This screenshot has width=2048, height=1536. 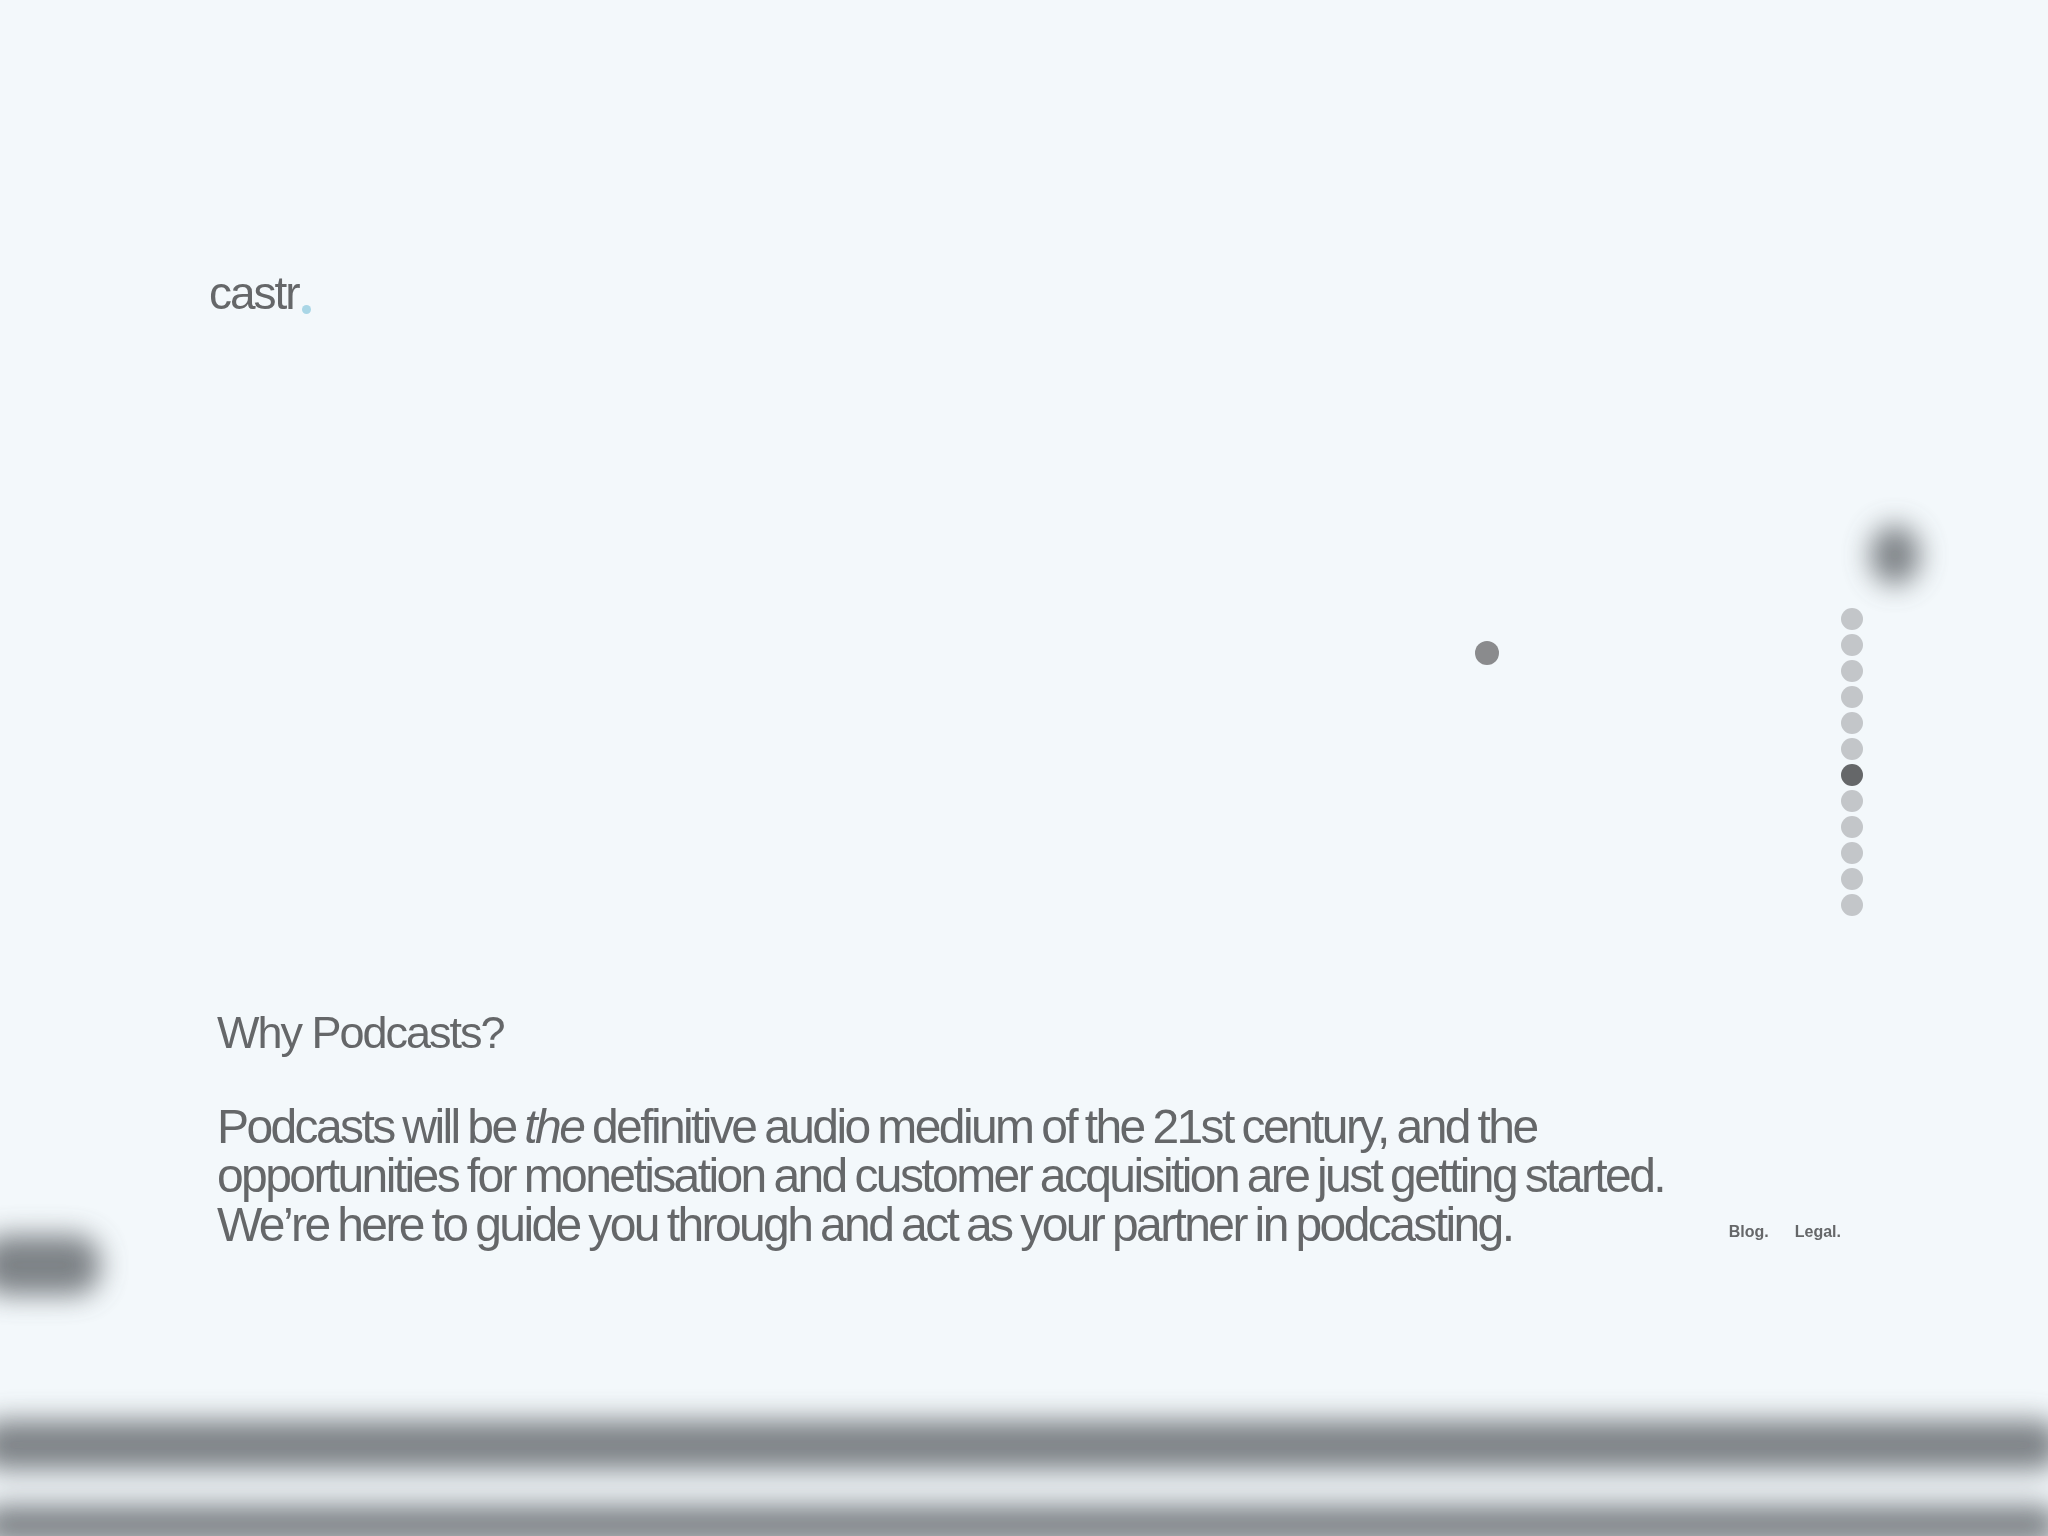 I want to click on cursor-dot-icon, so click(x=1487, y=653).